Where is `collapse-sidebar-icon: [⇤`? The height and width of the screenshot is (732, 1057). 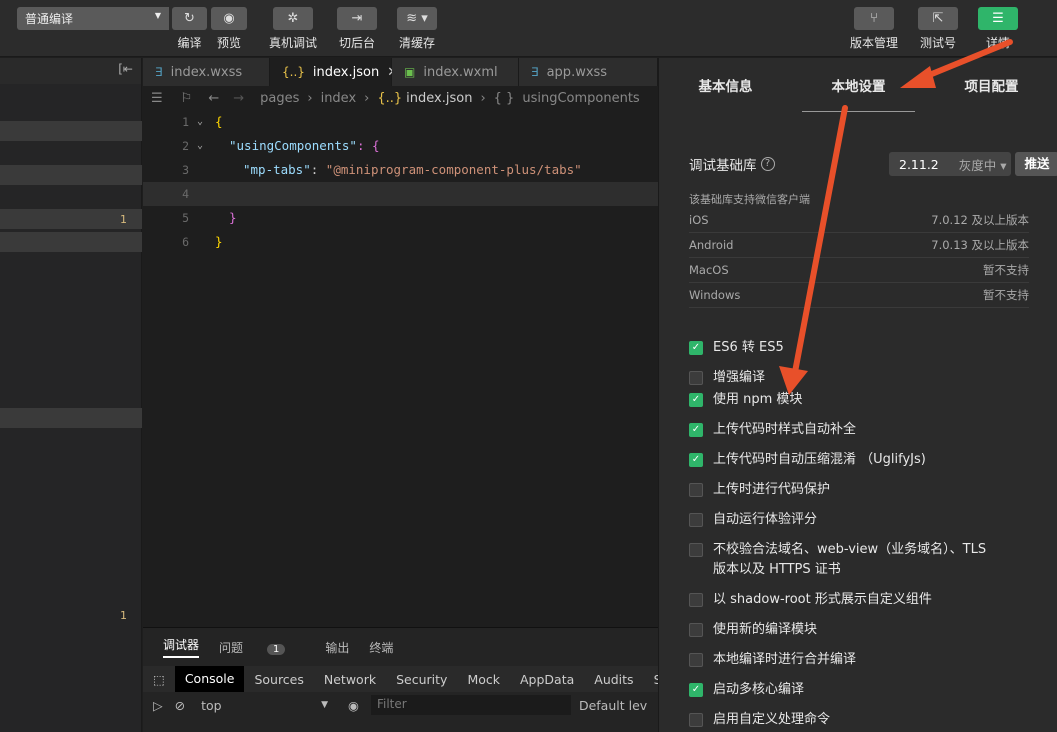
collapse-sidebar-icon: [⇤ is located at coordinates (125, 69).